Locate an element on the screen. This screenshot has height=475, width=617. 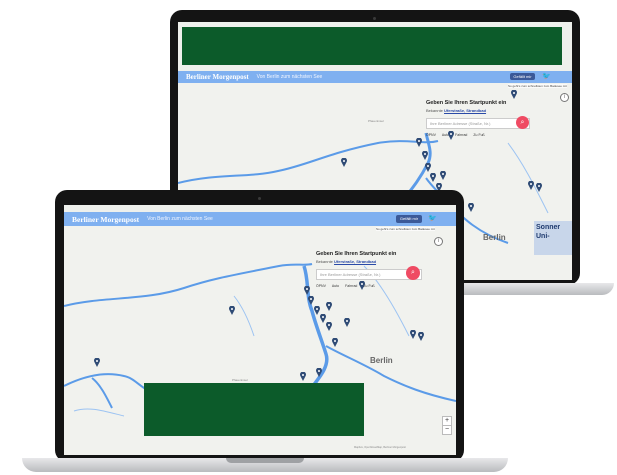
back-promo-badge: Sonner Uni- is located at coordinates (553, 238).